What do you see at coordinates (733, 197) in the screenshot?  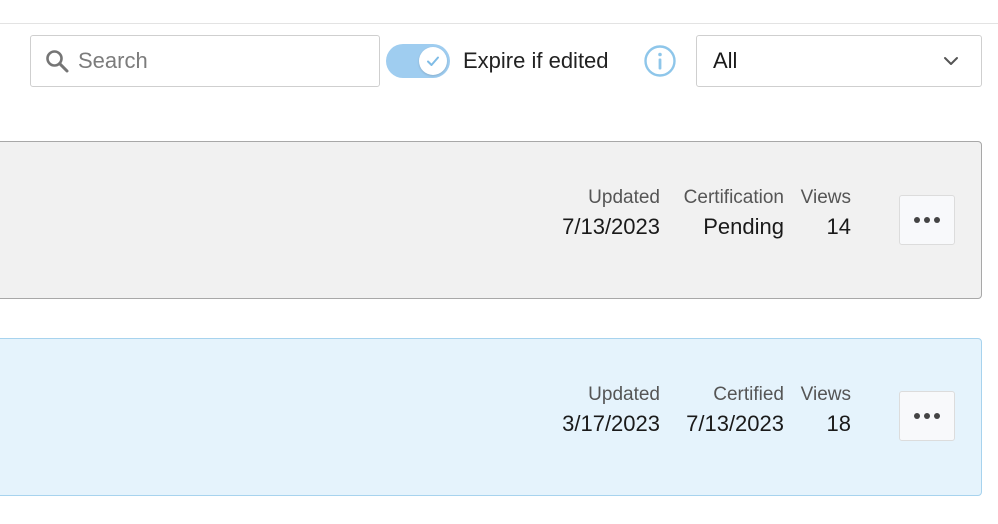 I see `certification-label: Certification` at bounding box center [733, 197].